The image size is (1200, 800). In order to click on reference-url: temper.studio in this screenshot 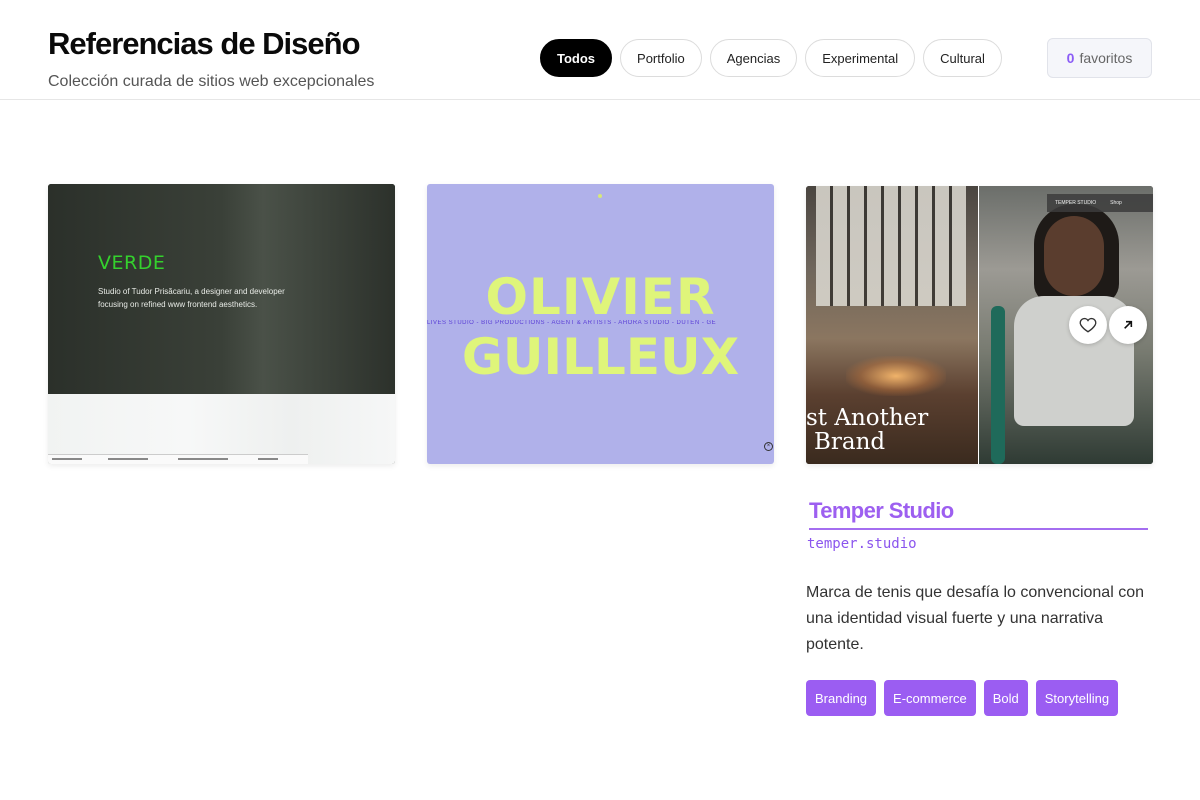, I will do `click(862, 544)`.